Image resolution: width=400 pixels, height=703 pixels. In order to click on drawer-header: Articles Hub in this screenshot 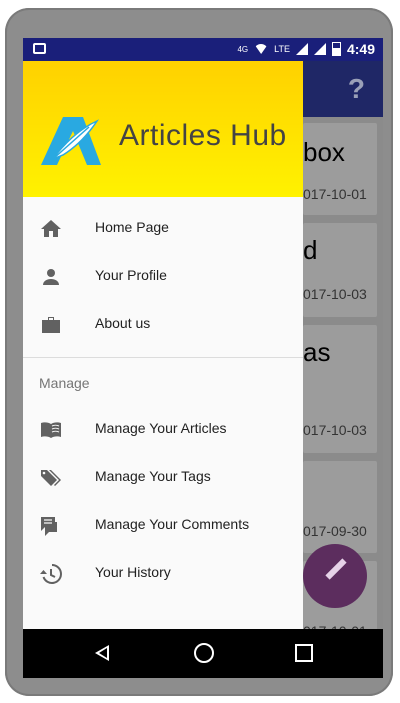, I will do `click(163, 129)`.